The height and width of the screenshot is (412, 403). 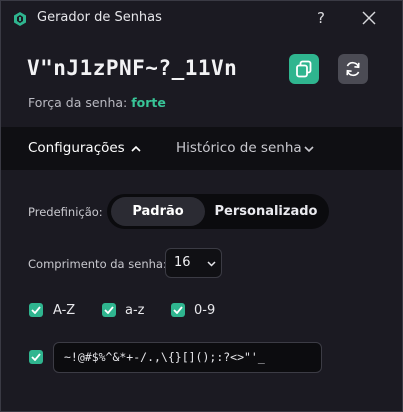 What do you see at coordinates (65, 212) in the screenshot?
I see `preset-label: Predefinição:` at bounding box center [65, 212].